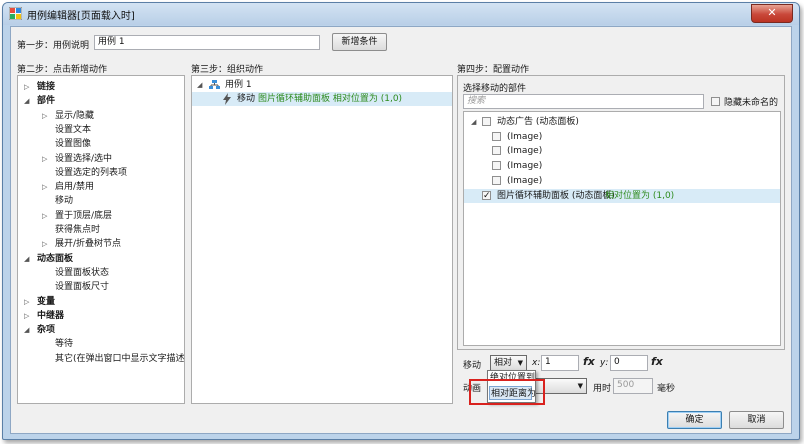  I want to click on action-item-label: 杂项, so click(46, 330).